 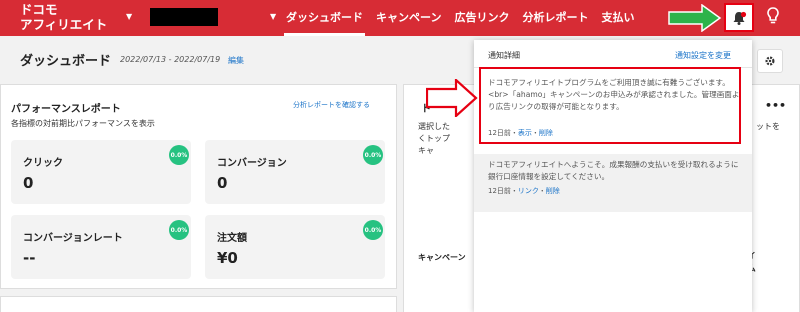 I want to click on date-range: 2022/07/13 - 2022/07/19, so click(x=170, y=59).